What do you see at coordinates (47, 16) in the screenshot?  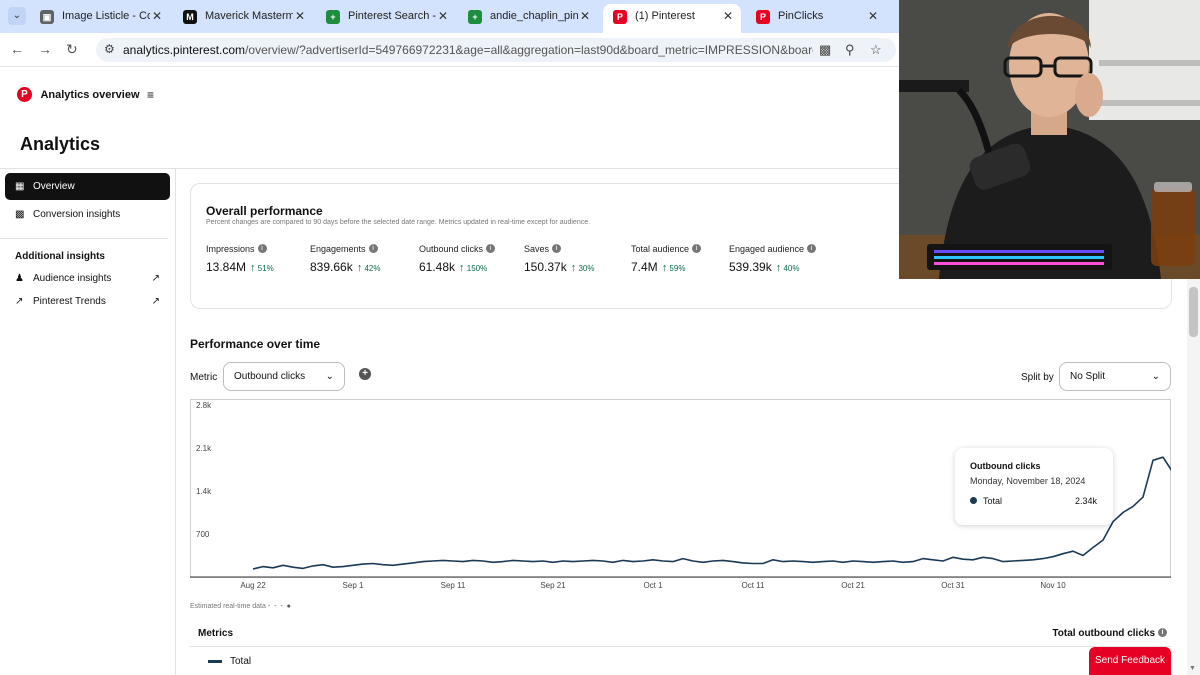 I see `tab-favicon-icon: ▣` at bounding box center [47, 16].